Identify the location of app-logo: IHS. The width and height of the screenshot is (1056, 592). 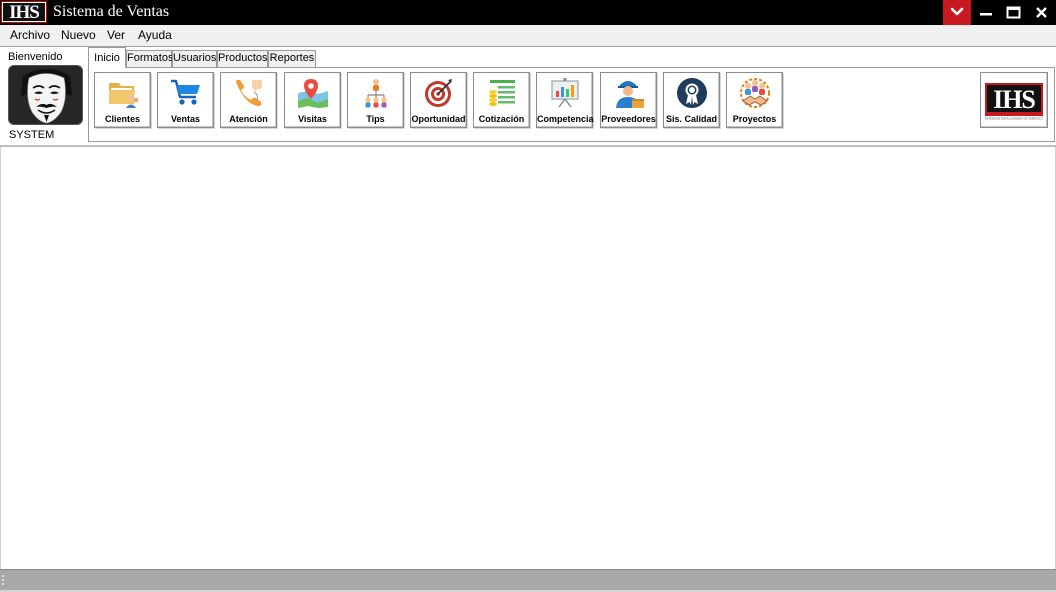
(24, 12).